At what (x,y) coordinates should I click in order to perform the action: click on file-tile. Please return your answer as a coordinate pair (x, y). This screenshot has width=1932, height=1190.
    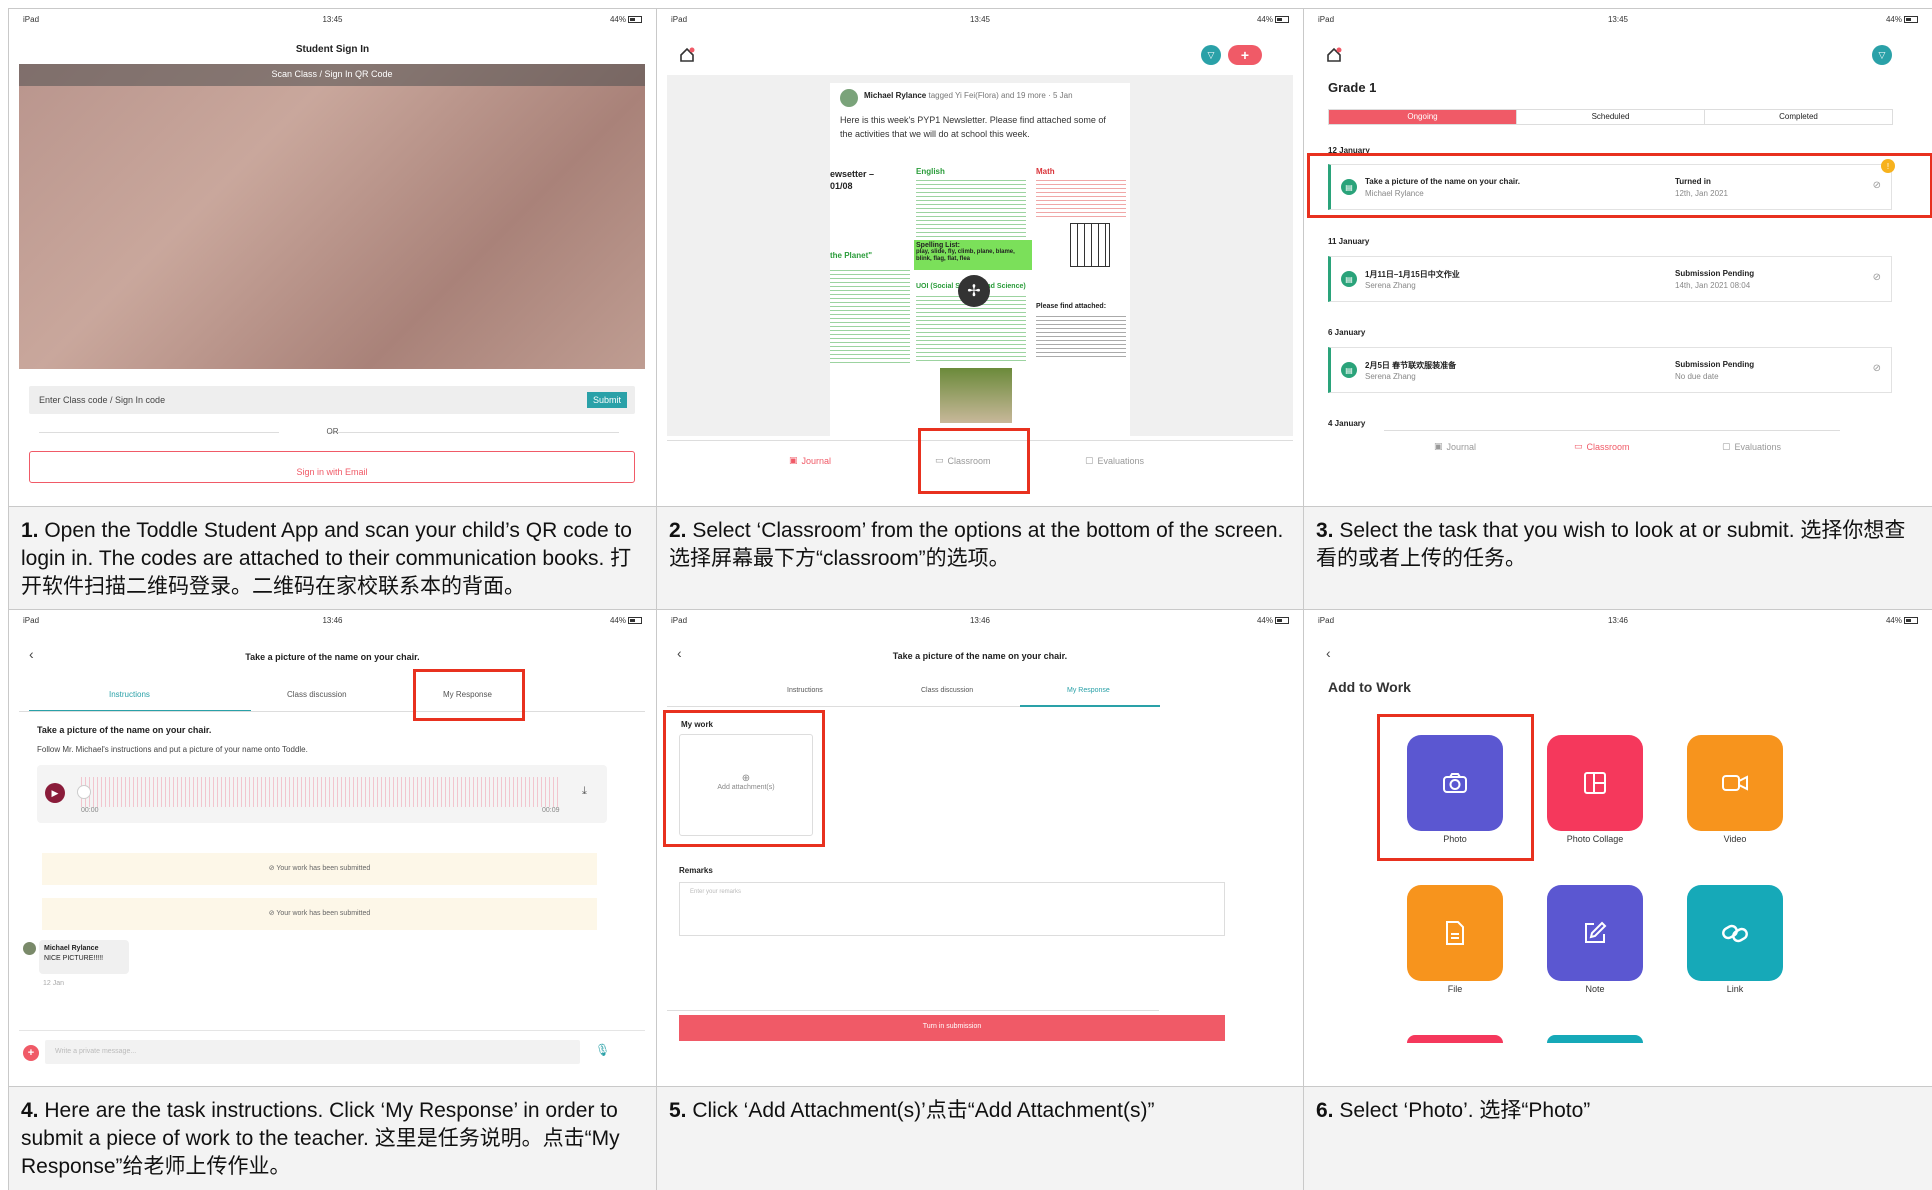
    Looking at the image, I should click on (1455, 933).